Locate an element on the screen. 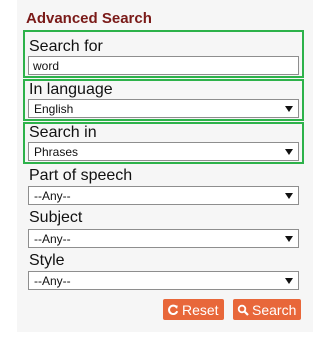  refresh-icon is located at coordinates (173, 309).